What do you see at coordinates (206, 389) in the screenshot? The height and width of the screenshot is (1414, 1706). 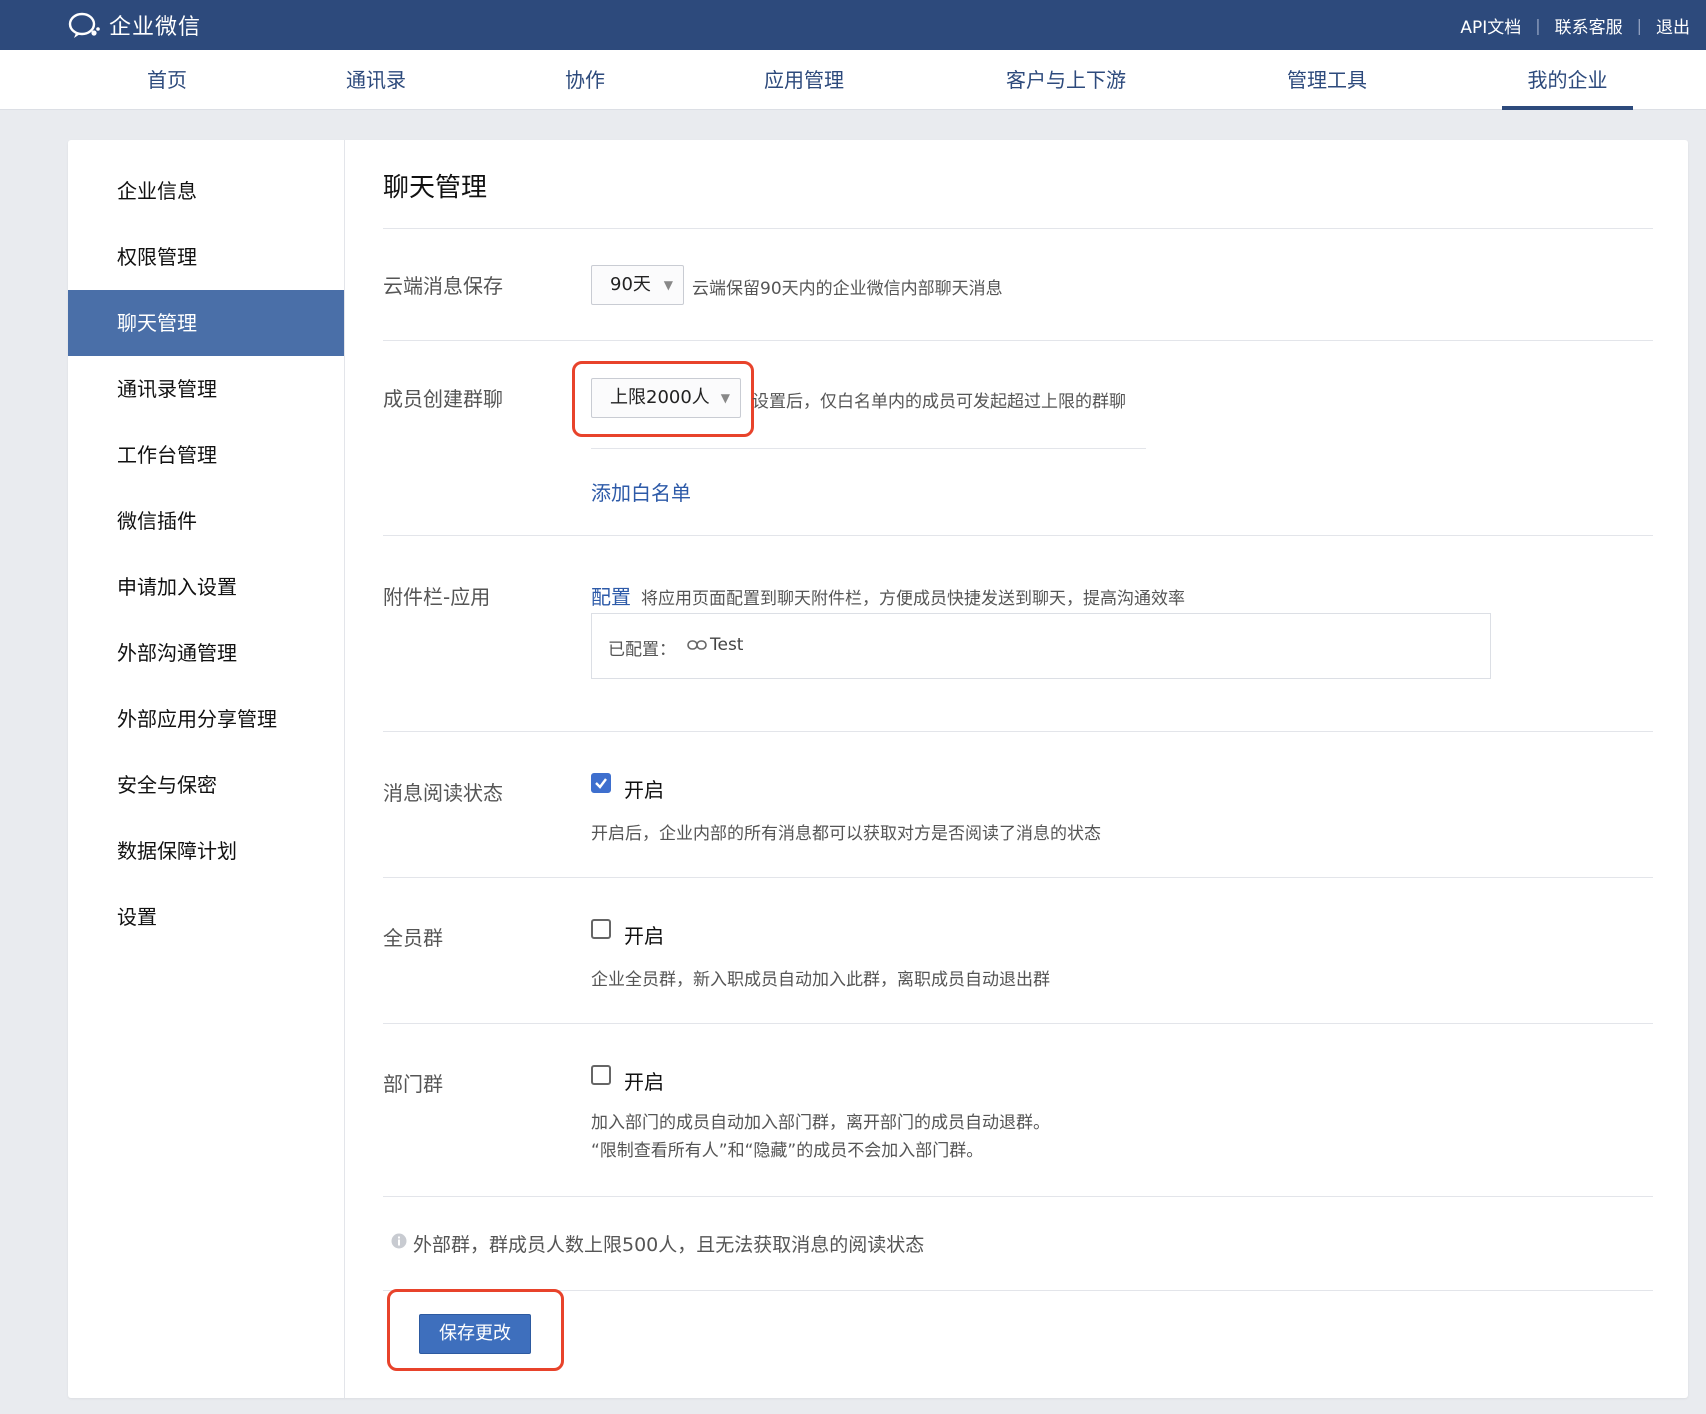 I see `sidebar-item-contacts-management: 通讯录管理` at bounding box center [206, 389].